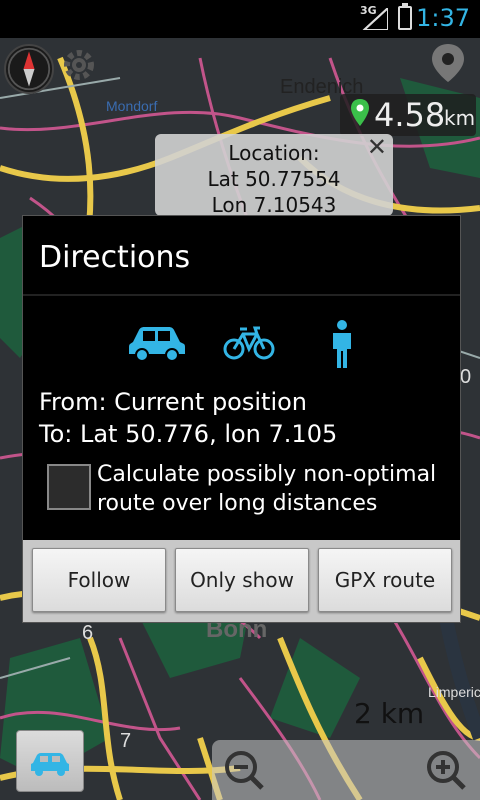 Image resolution: width=480 pixels, height=800 pixels. I want to click on clock: 1:37, so click(443, 18).